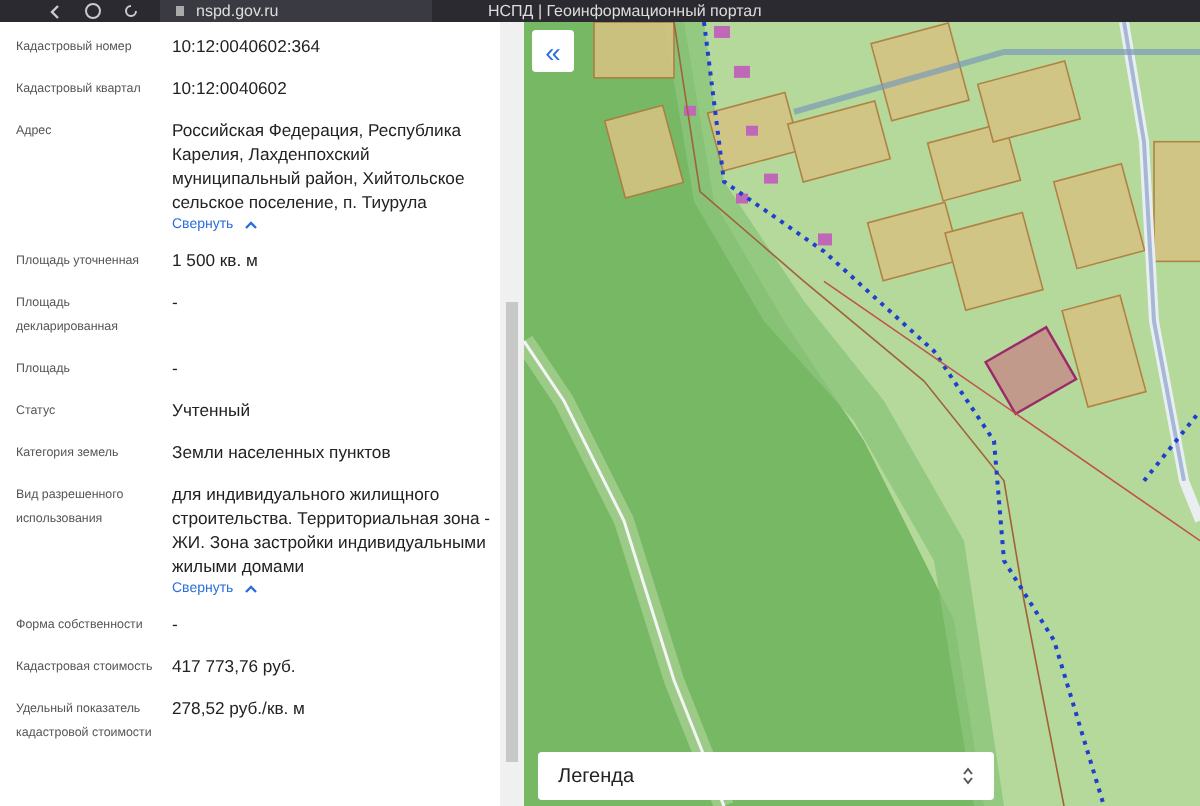  What do you see at coordinates (319, 166) in the screenshot?
I see `field-value: Российская Федерация, Республика Карелия, Лахденпохский муниципальный район, Хийтольское сельское поселение, п. Тиурула` at bounding box center [319, 166].